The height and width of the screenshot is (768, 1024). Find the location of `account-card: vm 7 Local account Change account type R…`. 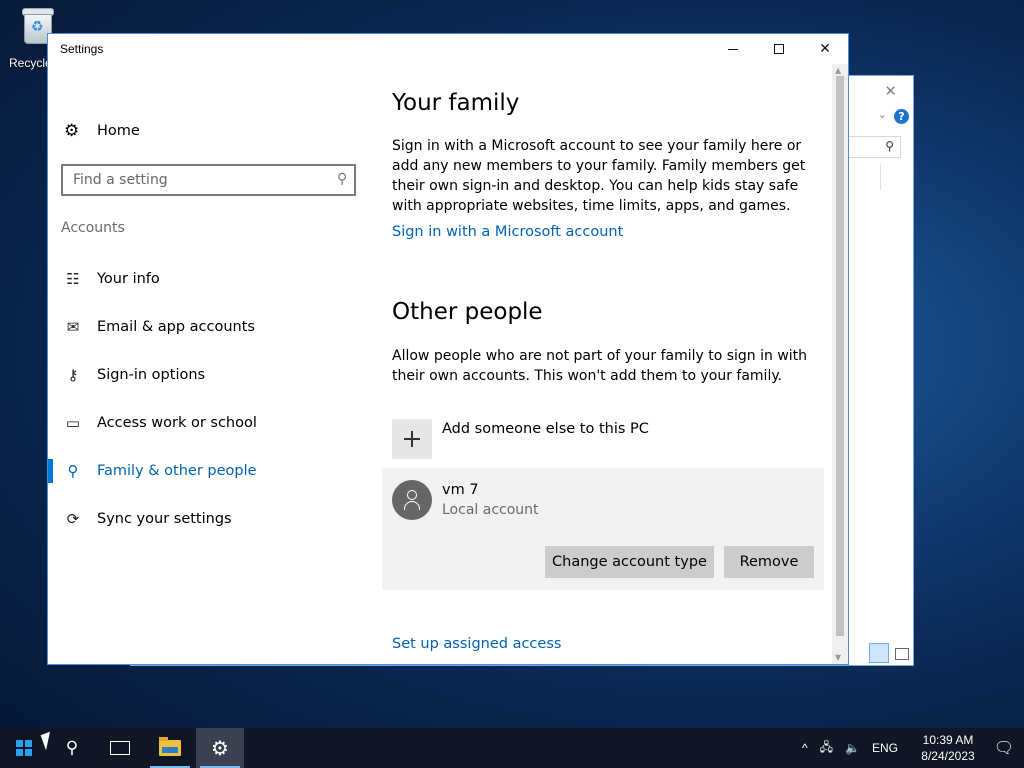

account-card: vm 7 Local account Change account type R… is located at coordinates (603, 529).